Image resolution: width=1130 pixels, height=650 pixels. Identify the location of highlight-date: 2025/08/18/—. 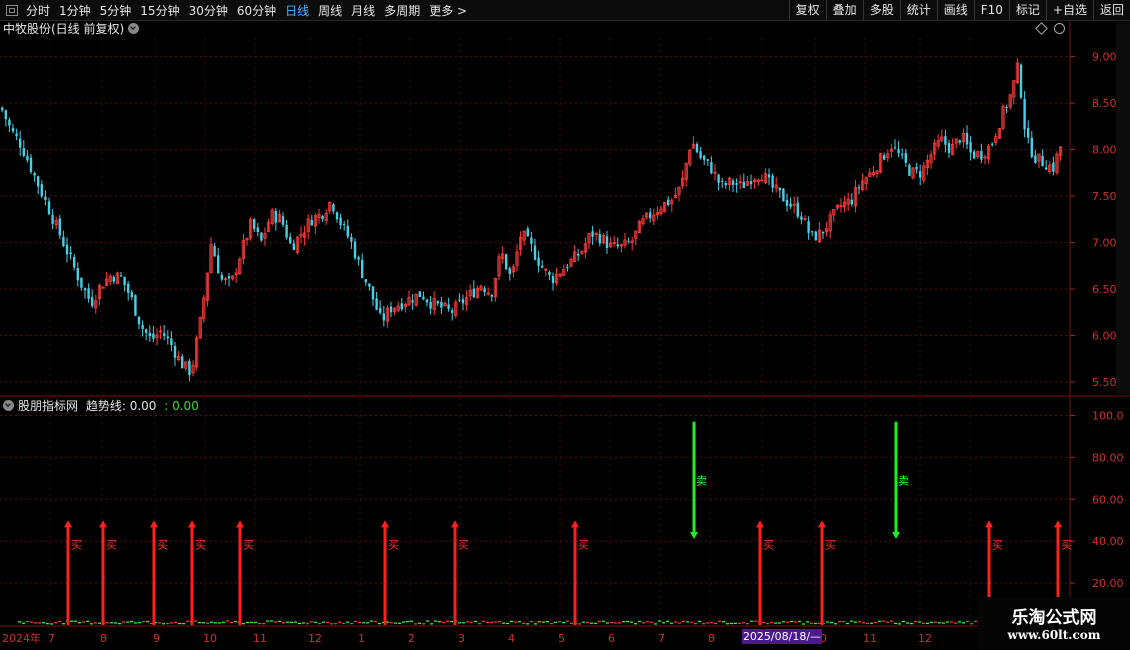
(782, 636).